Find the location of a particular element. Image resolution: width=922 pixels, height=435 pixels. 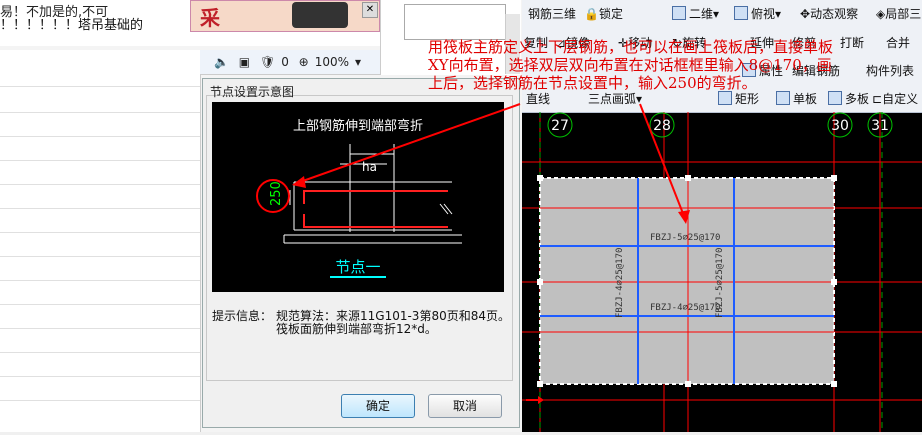

rect-icon is located at coordinates (725, 98).